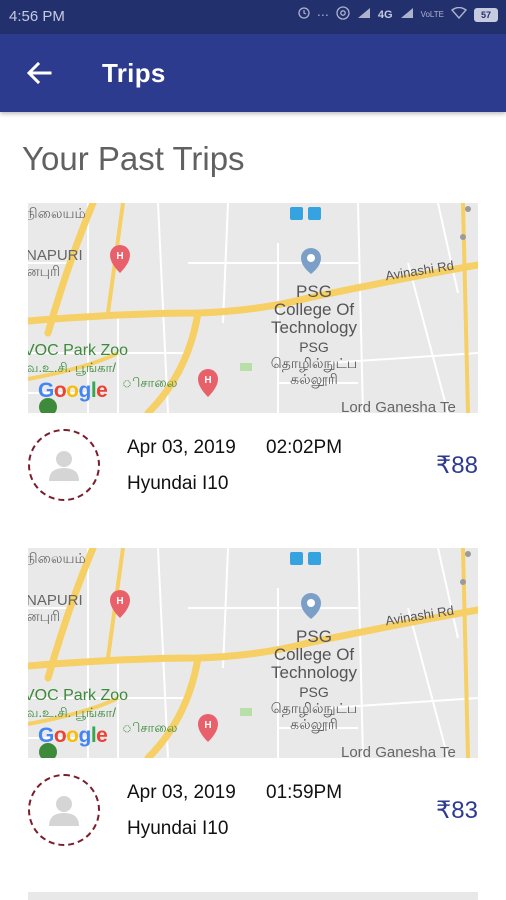 This screenshot has width=506, height=900. I want to click on trip-fare: ₹83, so click(457, 810).